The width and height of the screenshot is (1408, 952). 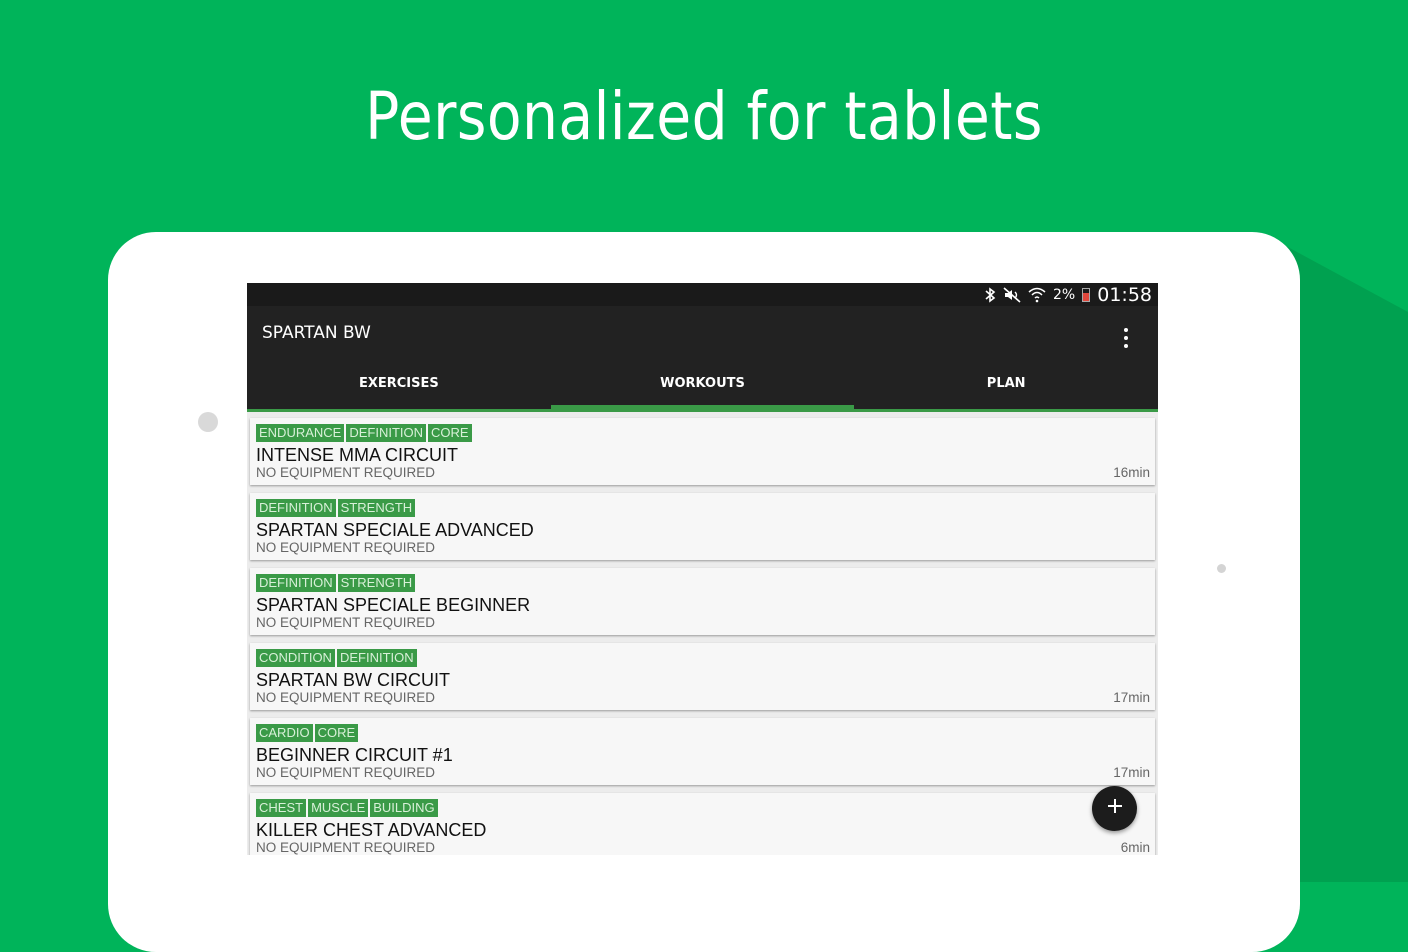 I want to click on tag: CONDITION, so click(x=295, y=658).